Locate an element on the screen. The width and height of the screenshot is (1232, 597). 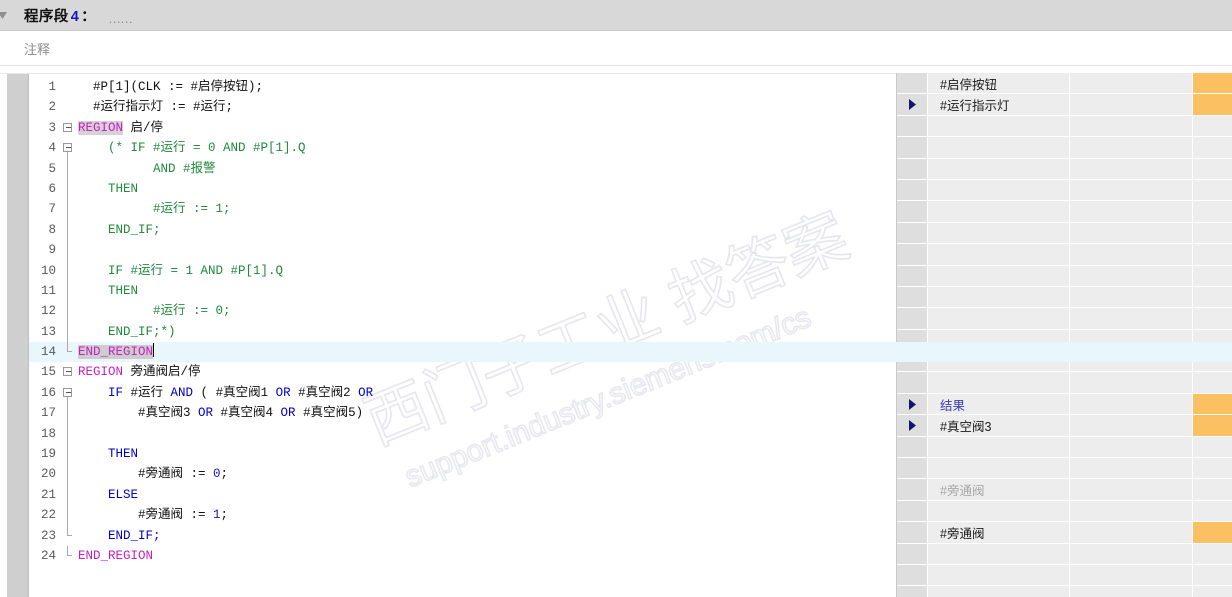
code-line: 18 is located at coordinates (630, 434).